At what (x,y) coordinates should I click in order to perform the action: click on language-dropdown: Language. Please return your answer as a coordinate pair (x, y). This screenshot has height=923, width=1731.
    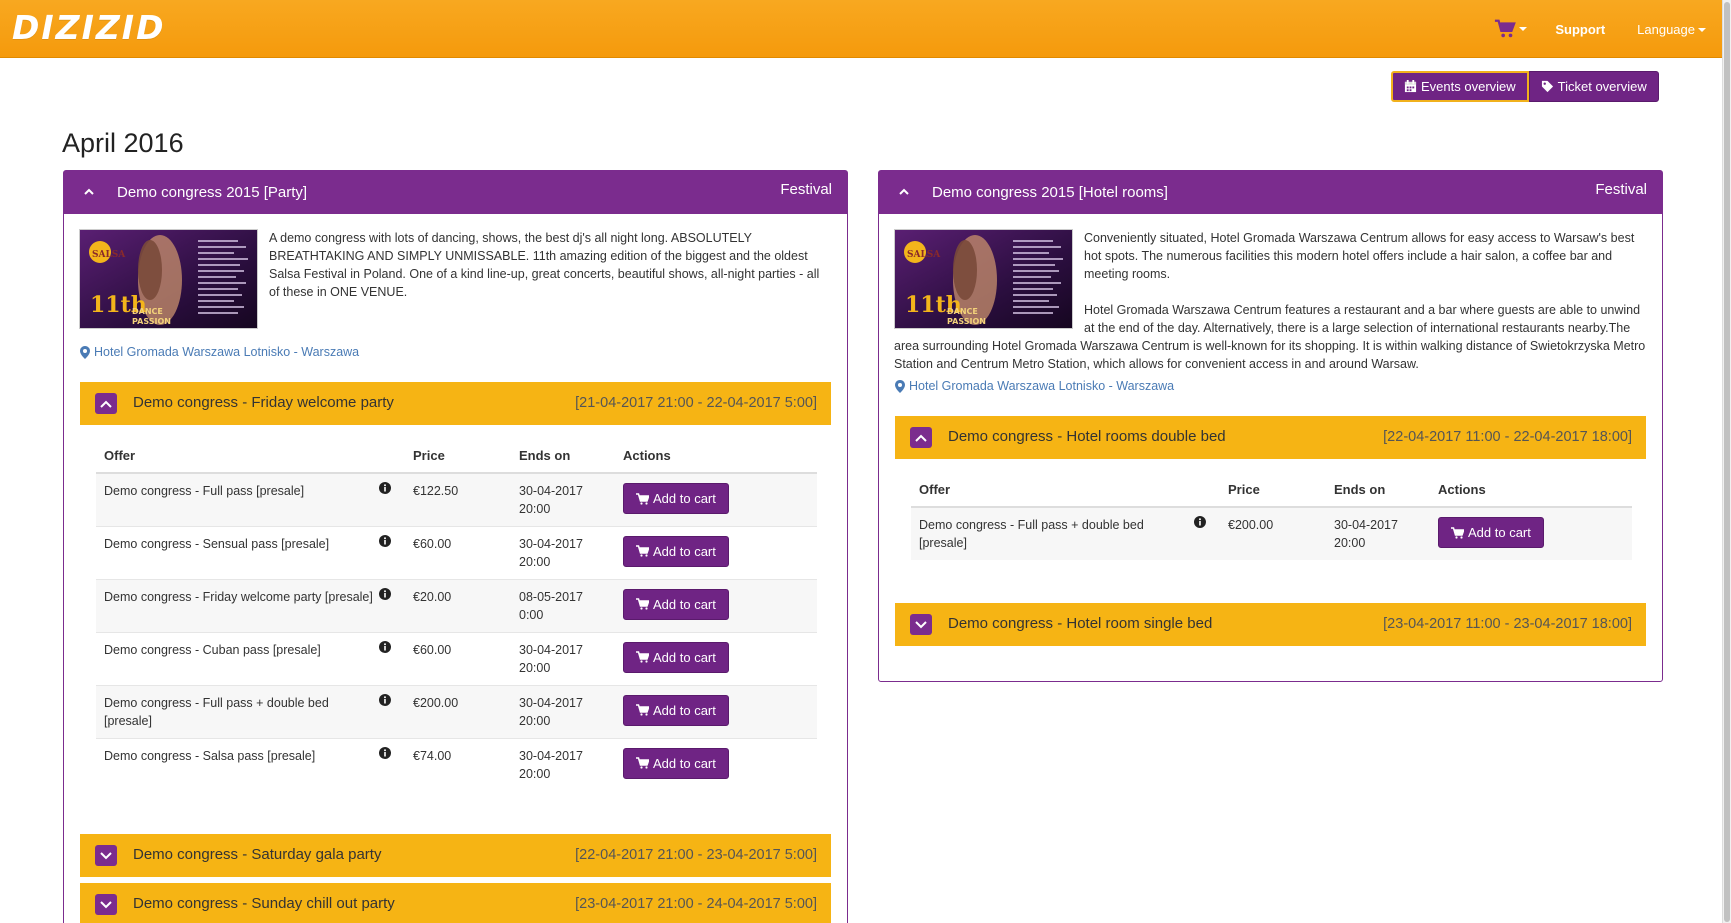
    Looking at the image, I should click on (1671, 29).